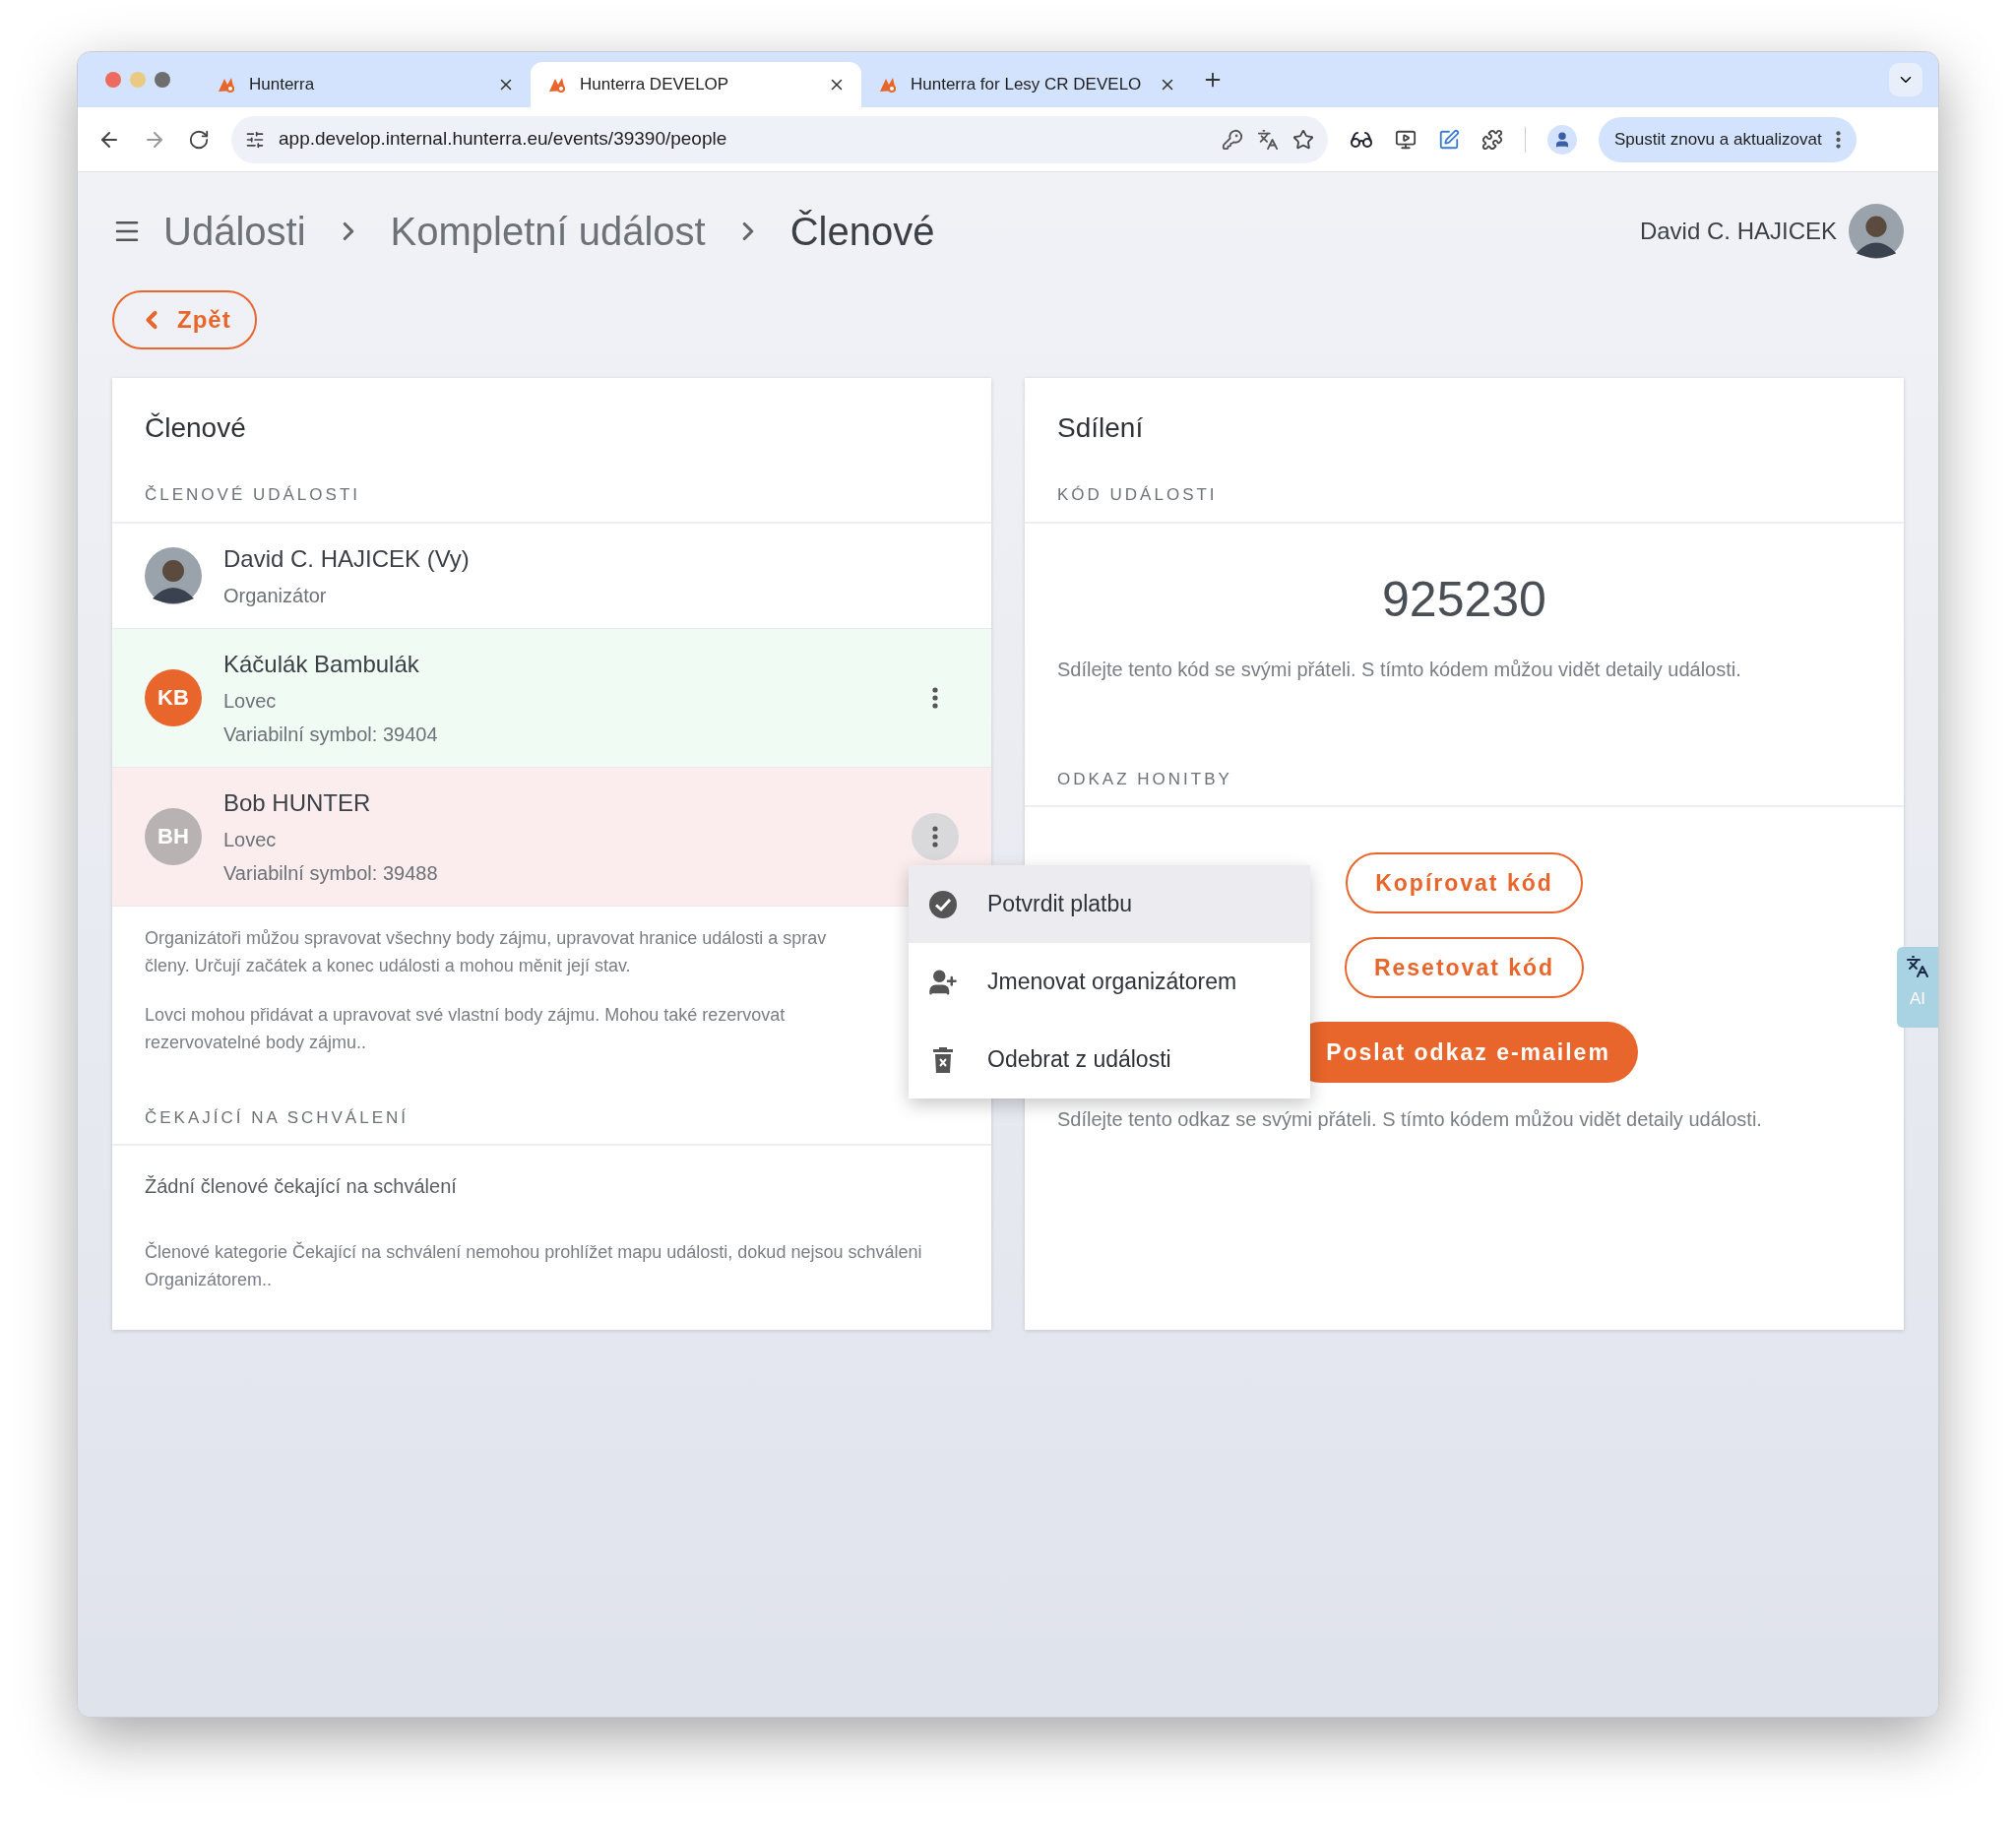 This screenshot has width=2016, height=1821. Describe the element at coordinates (551, 1125) in the screenshot. I see `section-label: ČEKAJÍCÍ NA SCHVÁLENÍ` at that location.